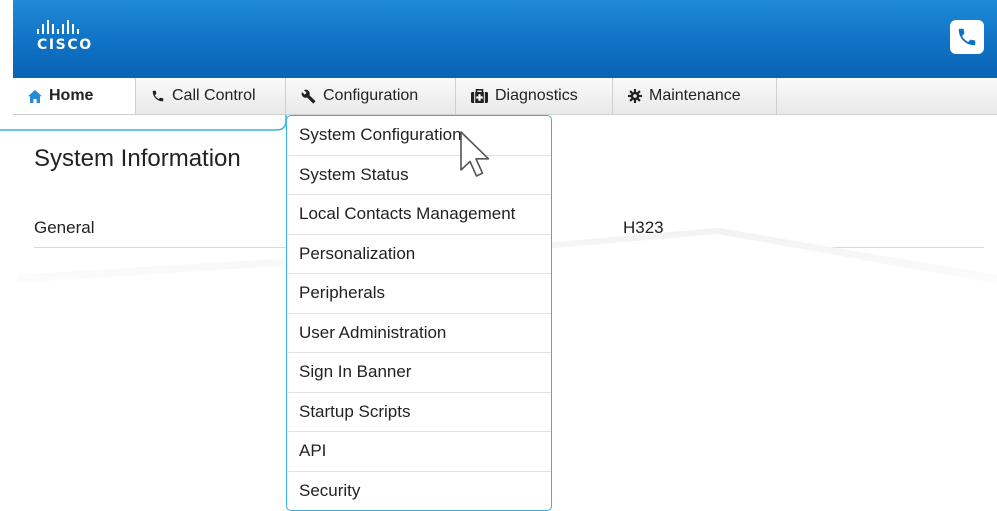 The height and width of the screenshot is (511, 997). What do you see at coordinates (635, 96) in the screenshot?
I see `gear-icon` at bounding box center [635, 96].